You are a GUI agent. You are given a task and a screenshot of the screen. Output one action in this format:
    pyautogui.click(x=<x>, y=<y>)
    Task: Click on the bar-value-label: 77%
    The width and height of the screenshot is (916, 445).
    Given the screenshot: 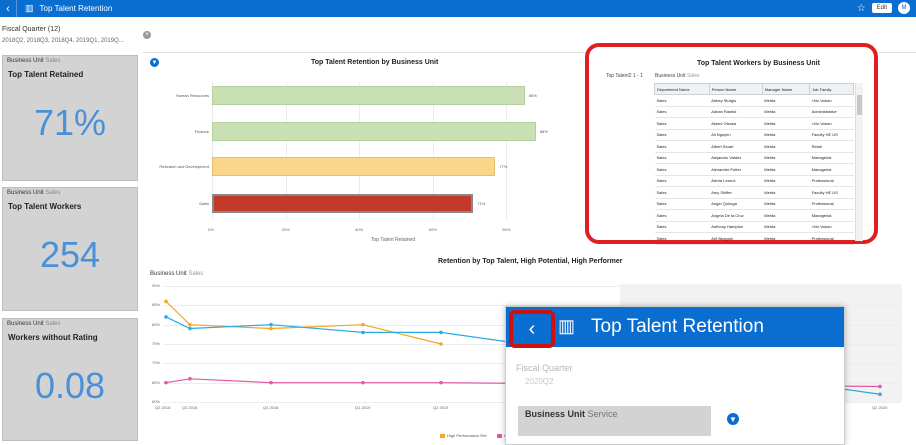 What is the action you would take?
    pyautogui.click(x=503, y=166)
    